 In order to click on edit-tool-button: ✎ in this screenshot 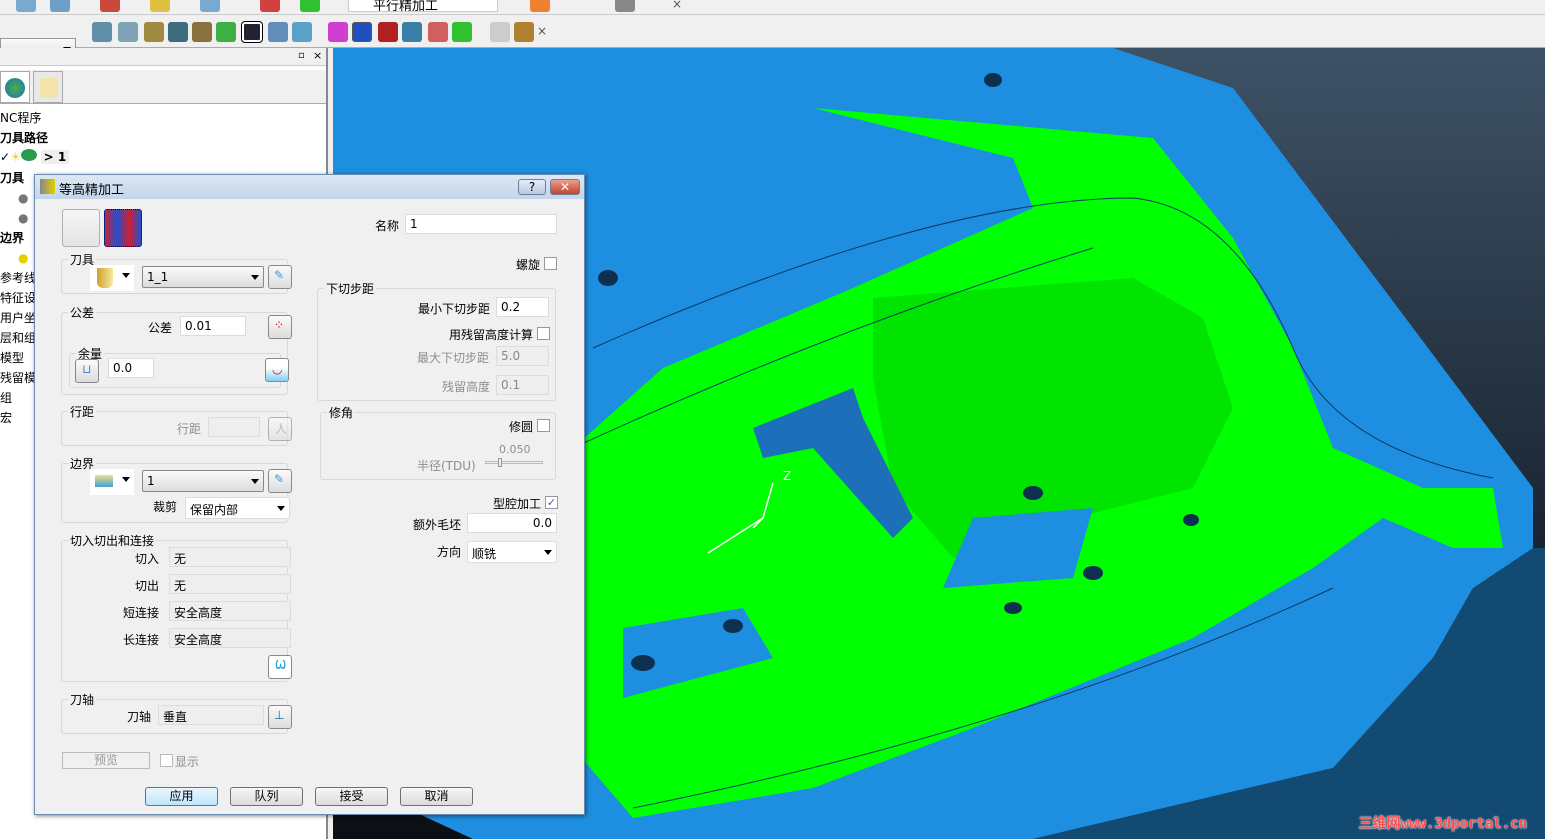, I will do `click(280, 277)`.